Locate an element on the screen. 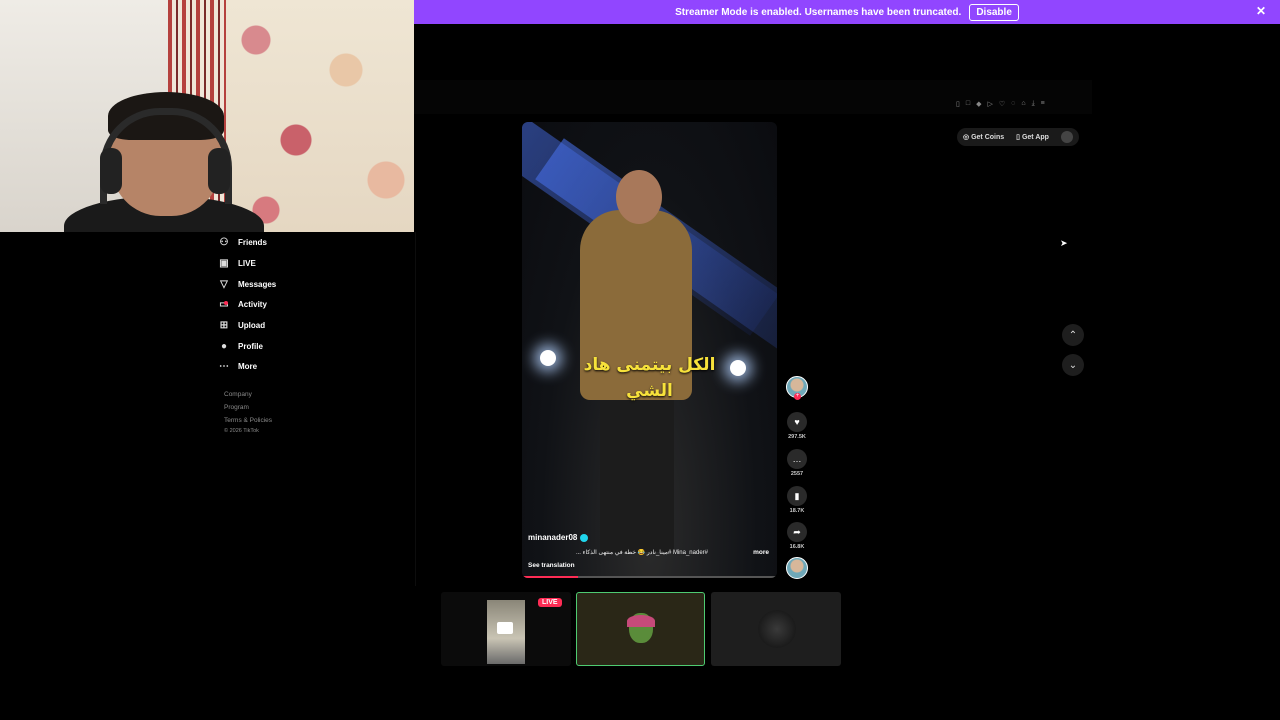 This screenshot has width=1280, height=720. notification-dot is located at coordinates (226, 303).